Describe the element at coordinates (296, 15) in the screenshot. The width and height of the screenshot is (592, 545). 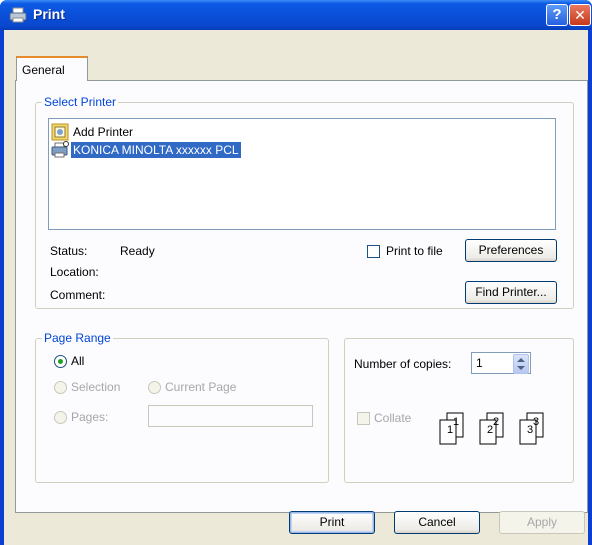
I see `title-bar: Print ? ✕` at that location.